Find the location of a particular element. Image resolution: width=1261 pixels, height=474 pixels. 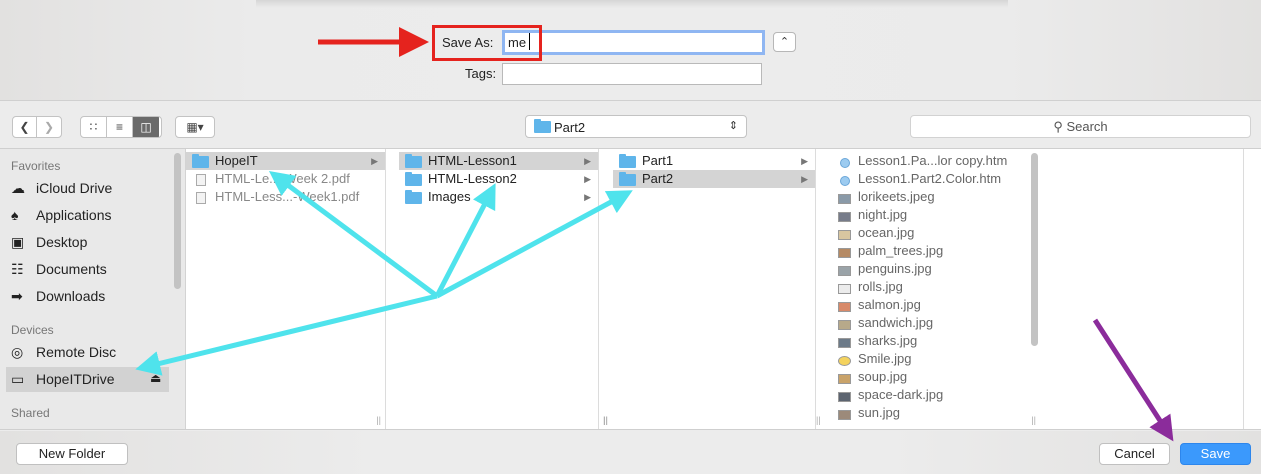

purple-arrow is located at coordinates (1133, 380).